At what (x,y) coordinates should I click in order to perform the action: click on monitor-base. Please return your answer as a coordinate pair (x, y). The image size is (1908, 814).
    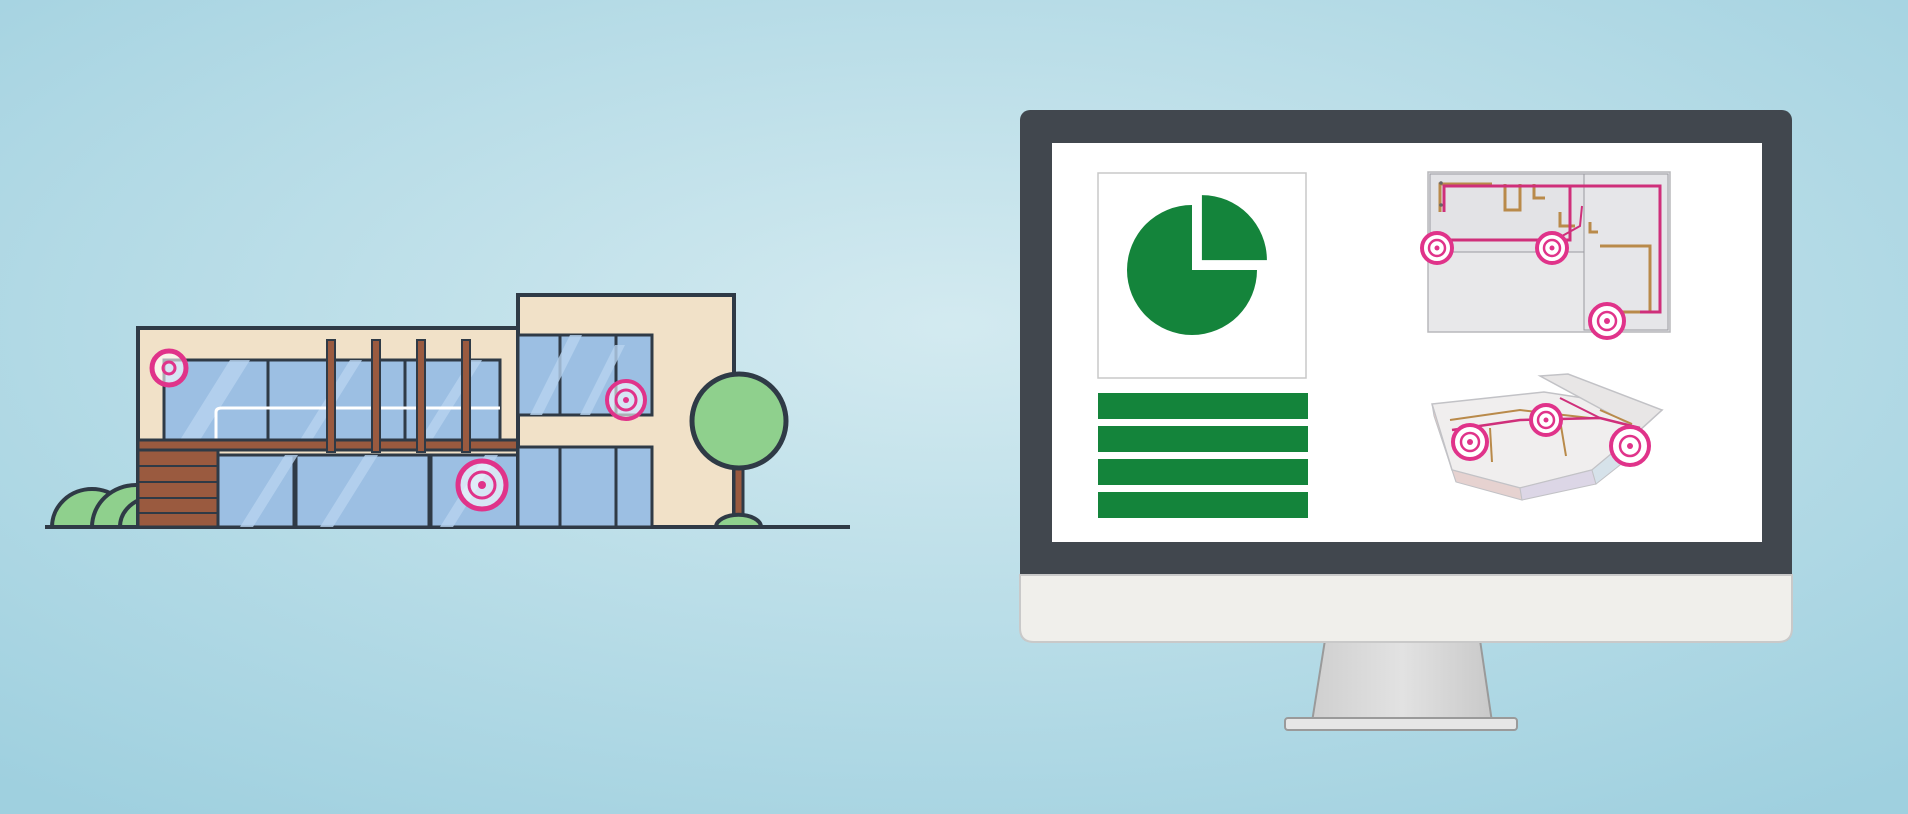
    Looking at the image, I should click on (1401, 724).